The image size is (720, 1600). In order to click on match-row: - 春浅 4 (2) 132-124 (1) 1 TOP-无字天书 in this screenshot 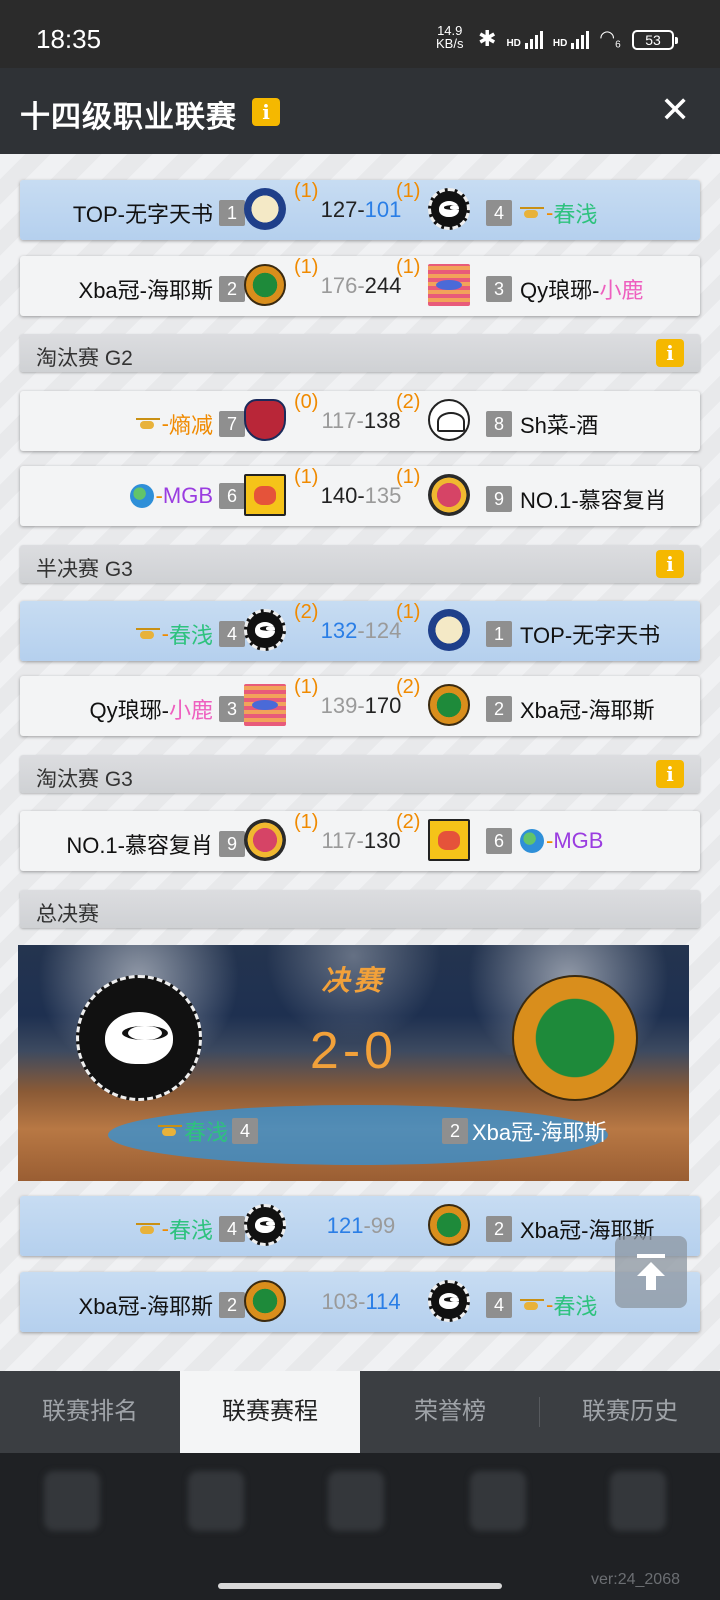, I will do `click(360, 631)`.